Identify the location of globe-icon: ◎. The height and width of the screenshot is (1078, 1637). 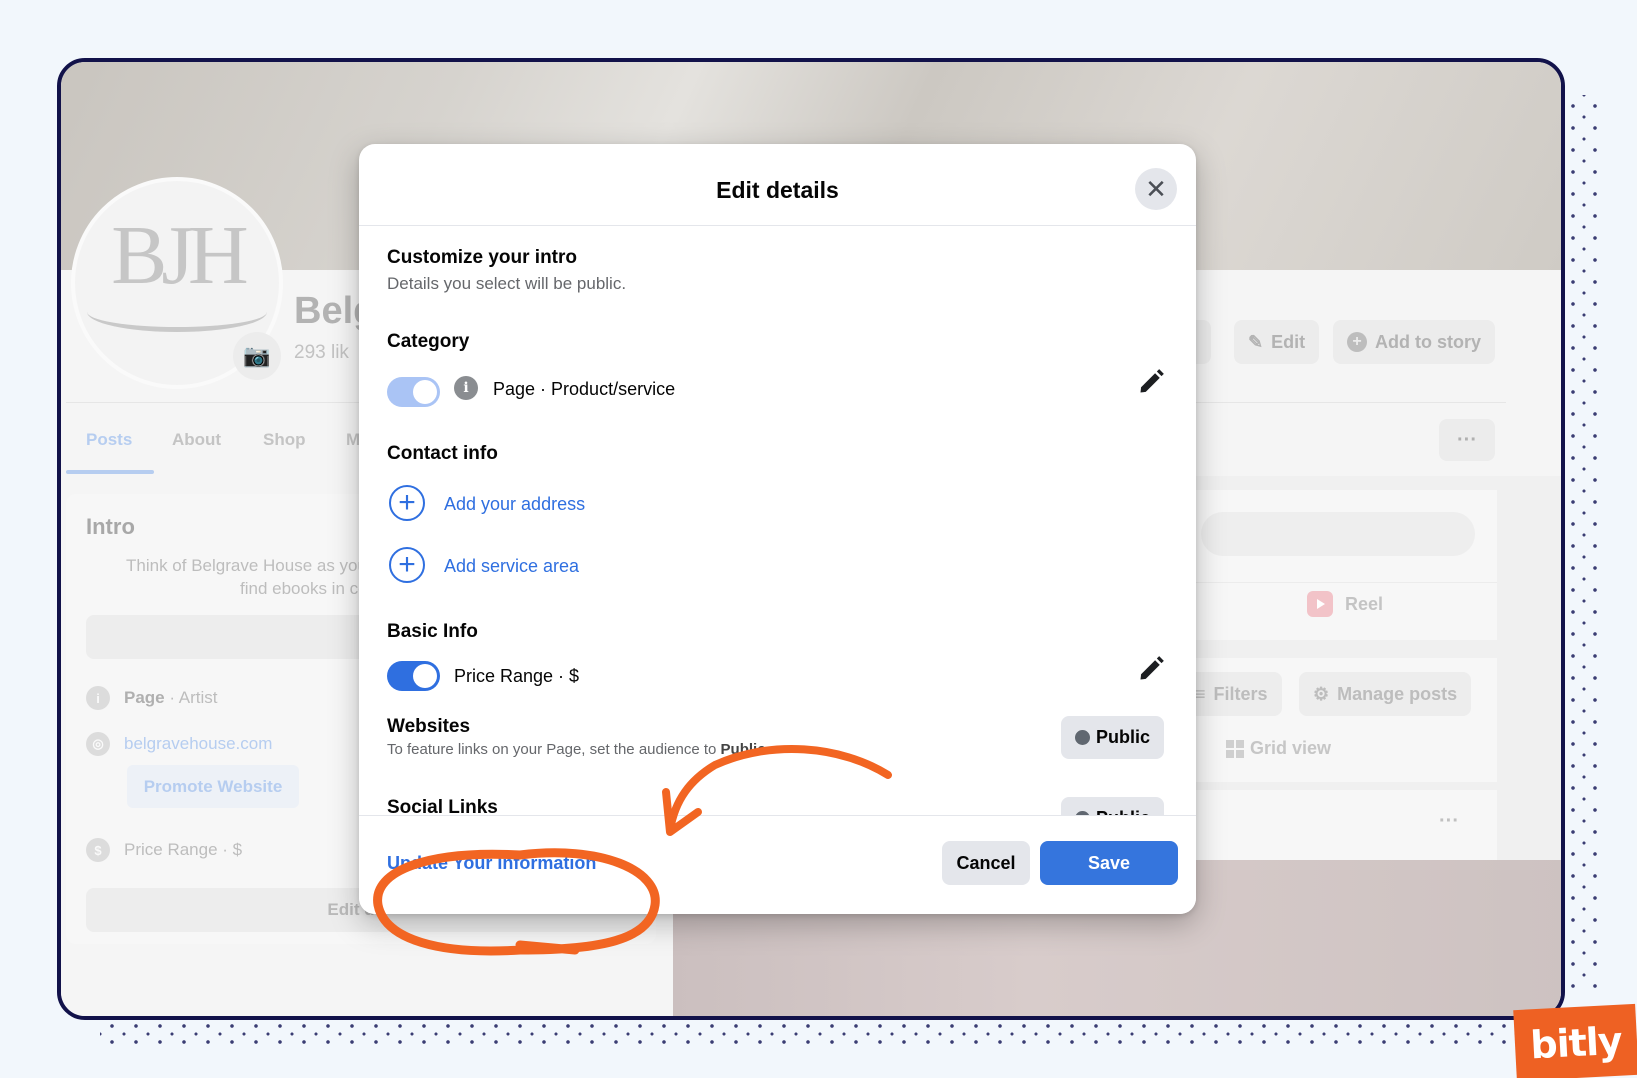
(98, 744).